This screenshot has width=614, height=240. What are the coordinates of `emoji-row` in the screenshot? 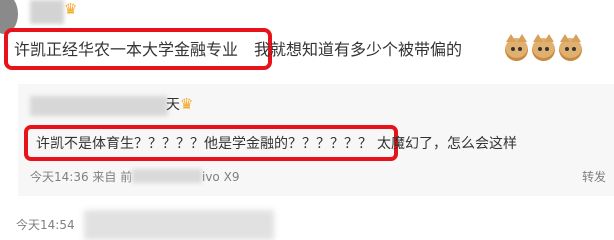 It's located at (543, 47).